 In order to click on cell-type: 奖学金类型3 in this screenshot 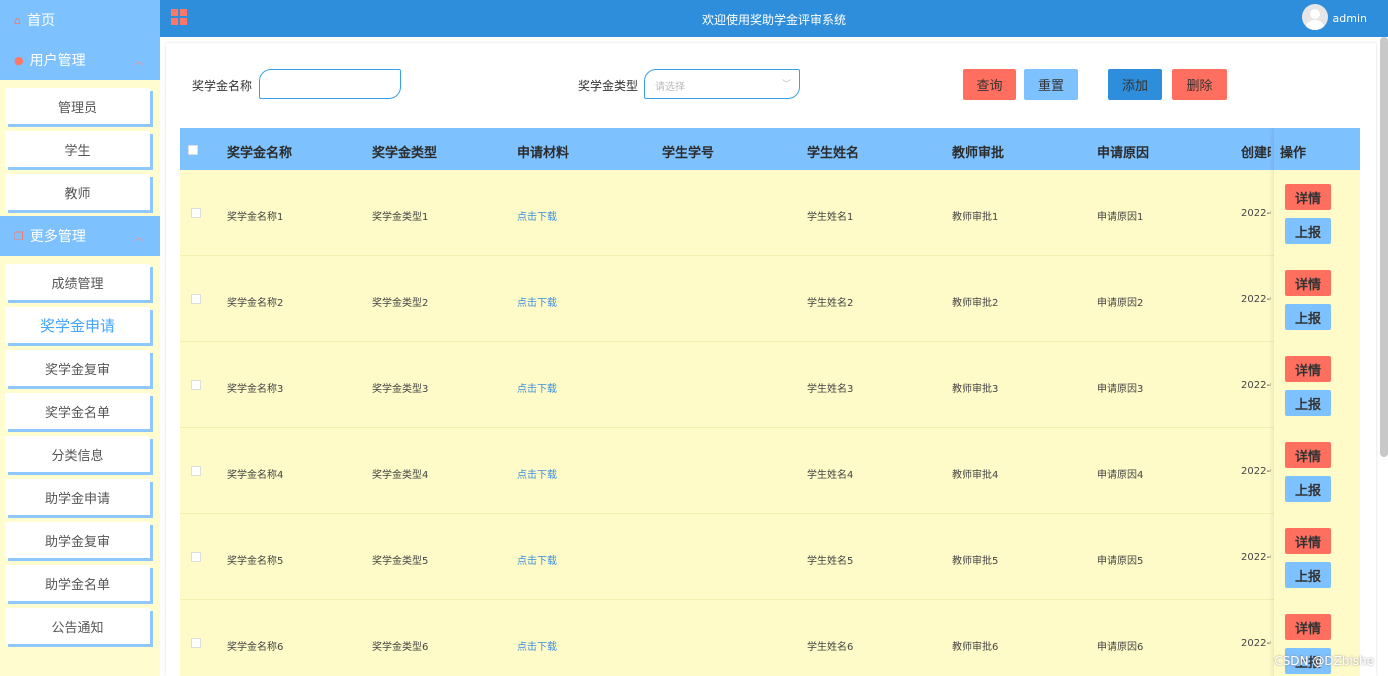, I will do `click(400, 389)`.